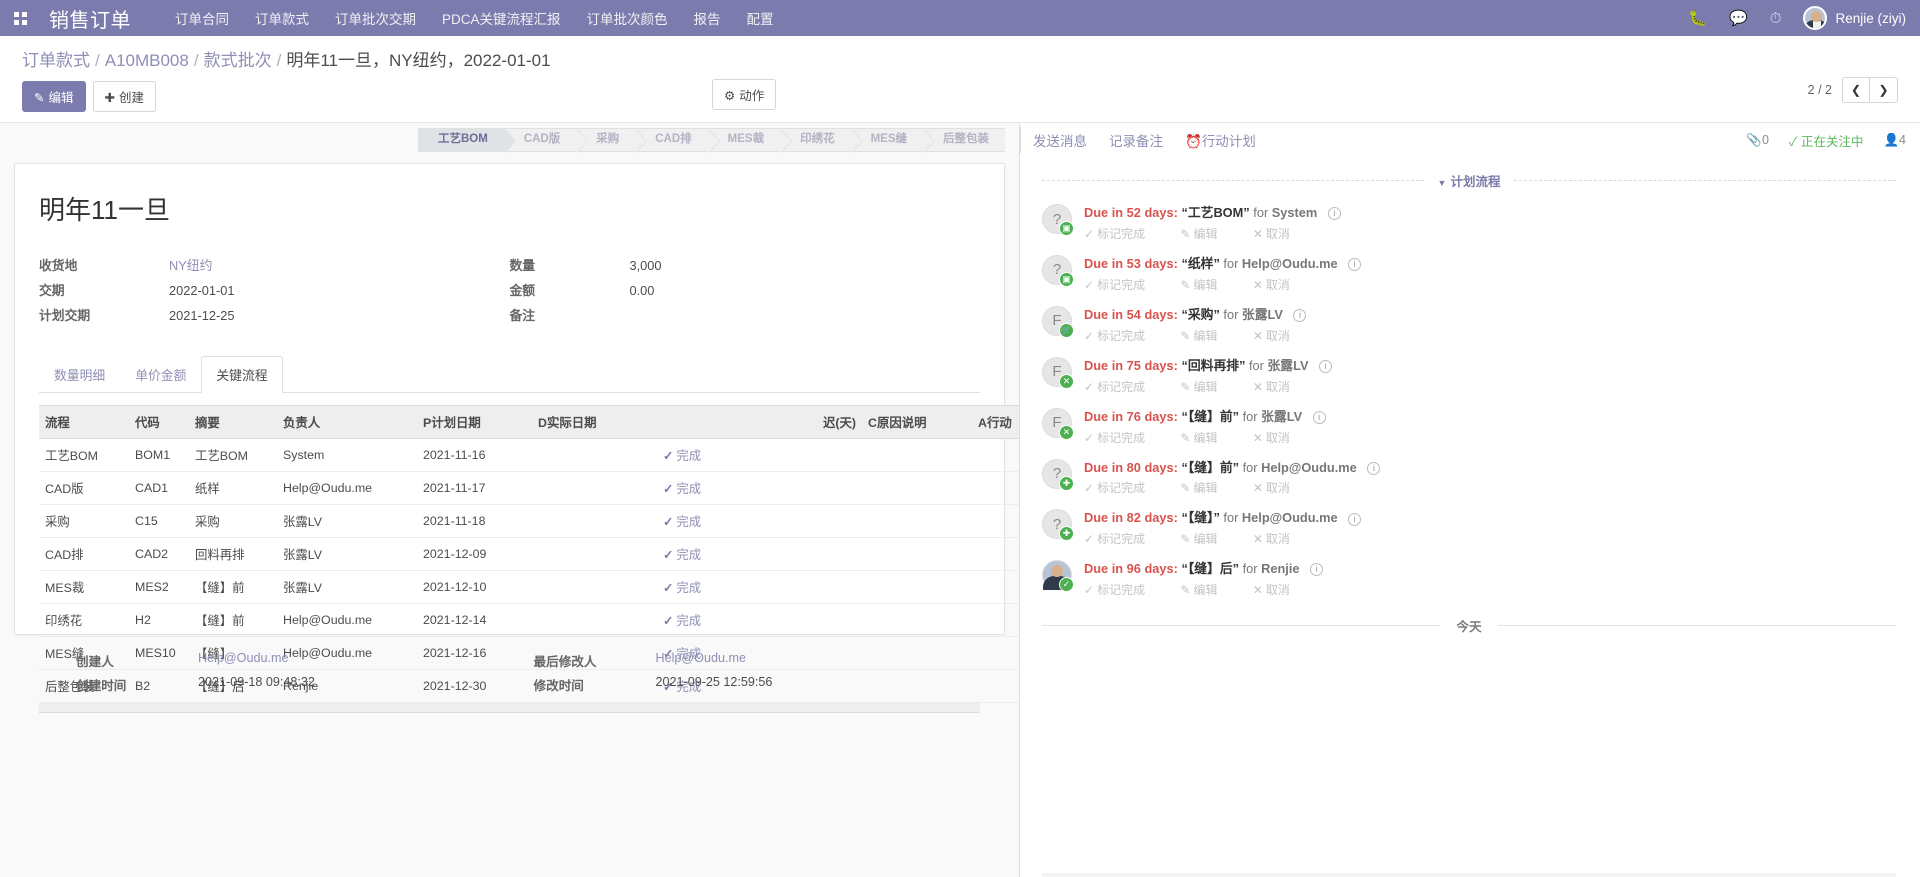 This screenshot has height=877, width=1920. Describe the element at coordinates (1136, 140) in the screenshot. I see `log-note-button: 记录备注` at that location.